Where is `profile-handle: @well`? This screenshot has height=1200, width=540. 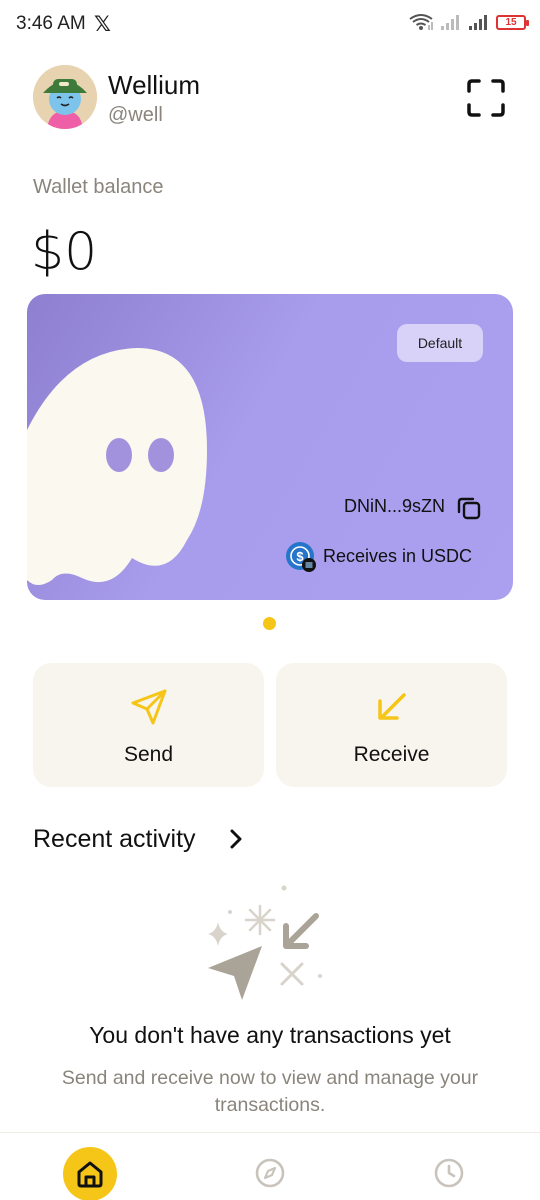 profile-handle: @well is located at coordinates (135, 115).